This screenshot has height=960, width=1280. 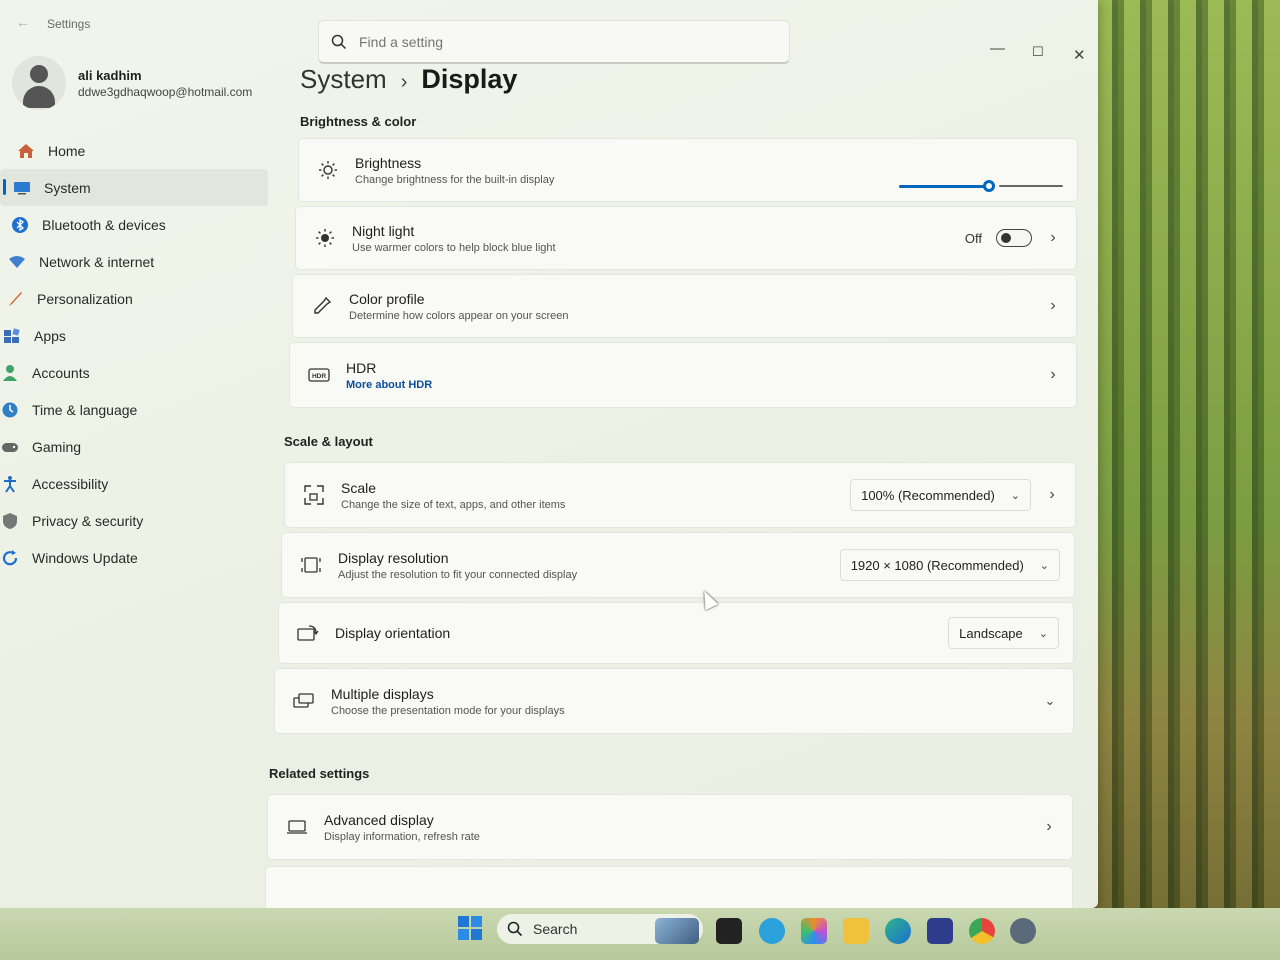 I want to click on sidebar-item-gaming: Gaming, so click(x=135, y=446).